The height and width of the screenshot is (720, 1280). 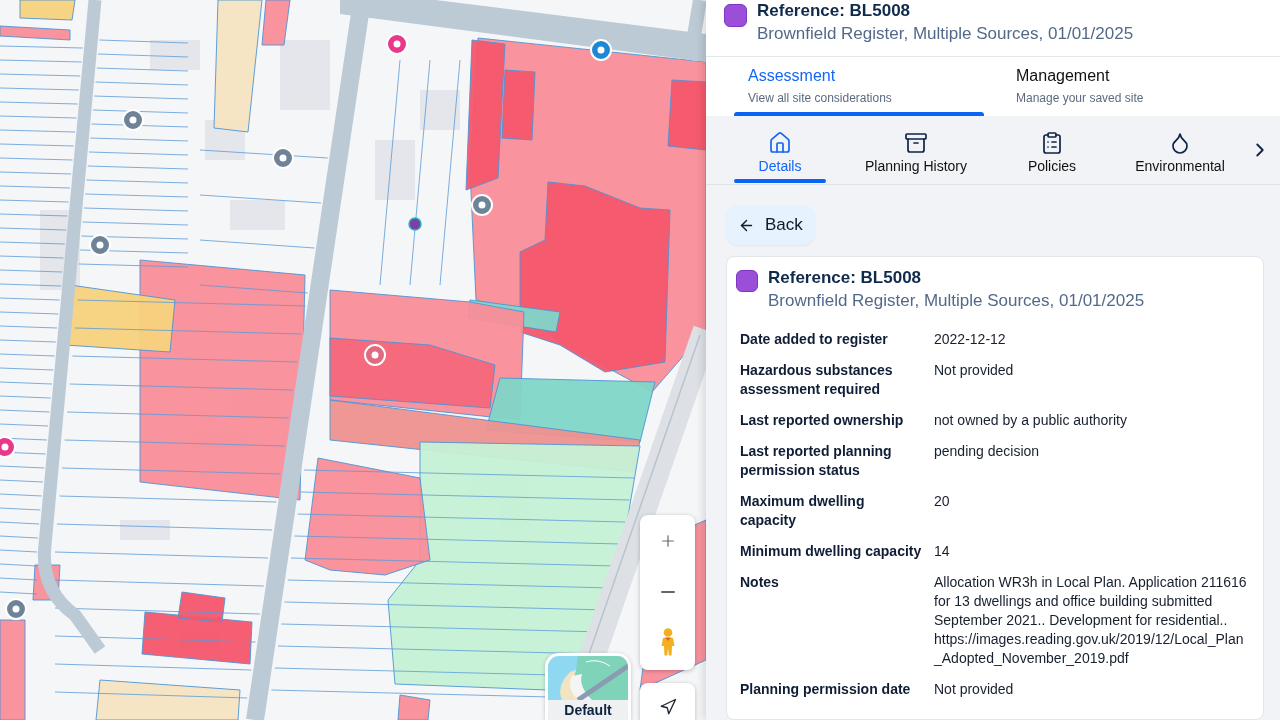 What do you see at coordinates (942, 501) in the screenshot?
I see `field-value: 20` at bounding box center [942, 501].